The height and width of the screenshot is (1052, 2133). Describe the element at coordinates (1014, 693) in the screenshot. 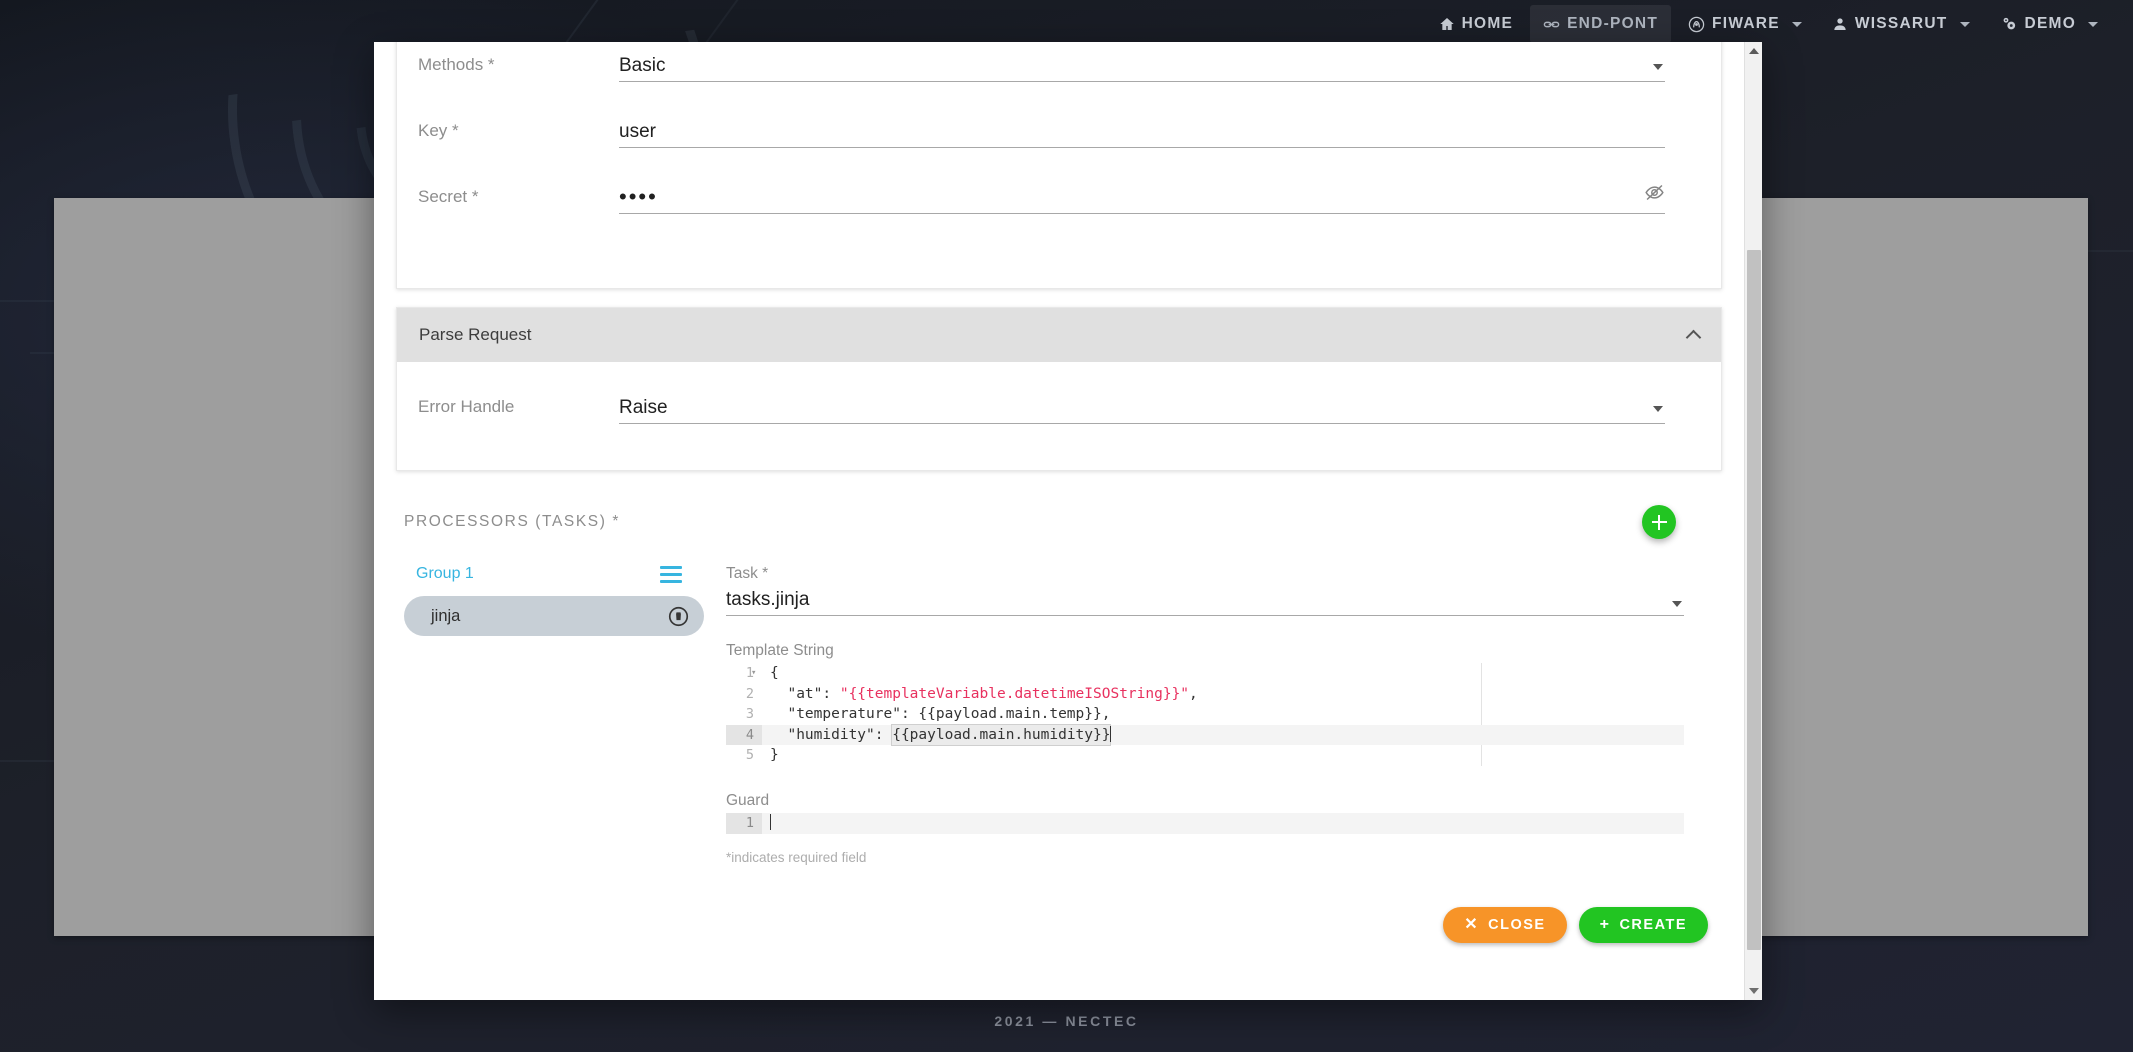

I see `code-segment-string: "{{templateVariable.datetimeISOString}}"` at that location.